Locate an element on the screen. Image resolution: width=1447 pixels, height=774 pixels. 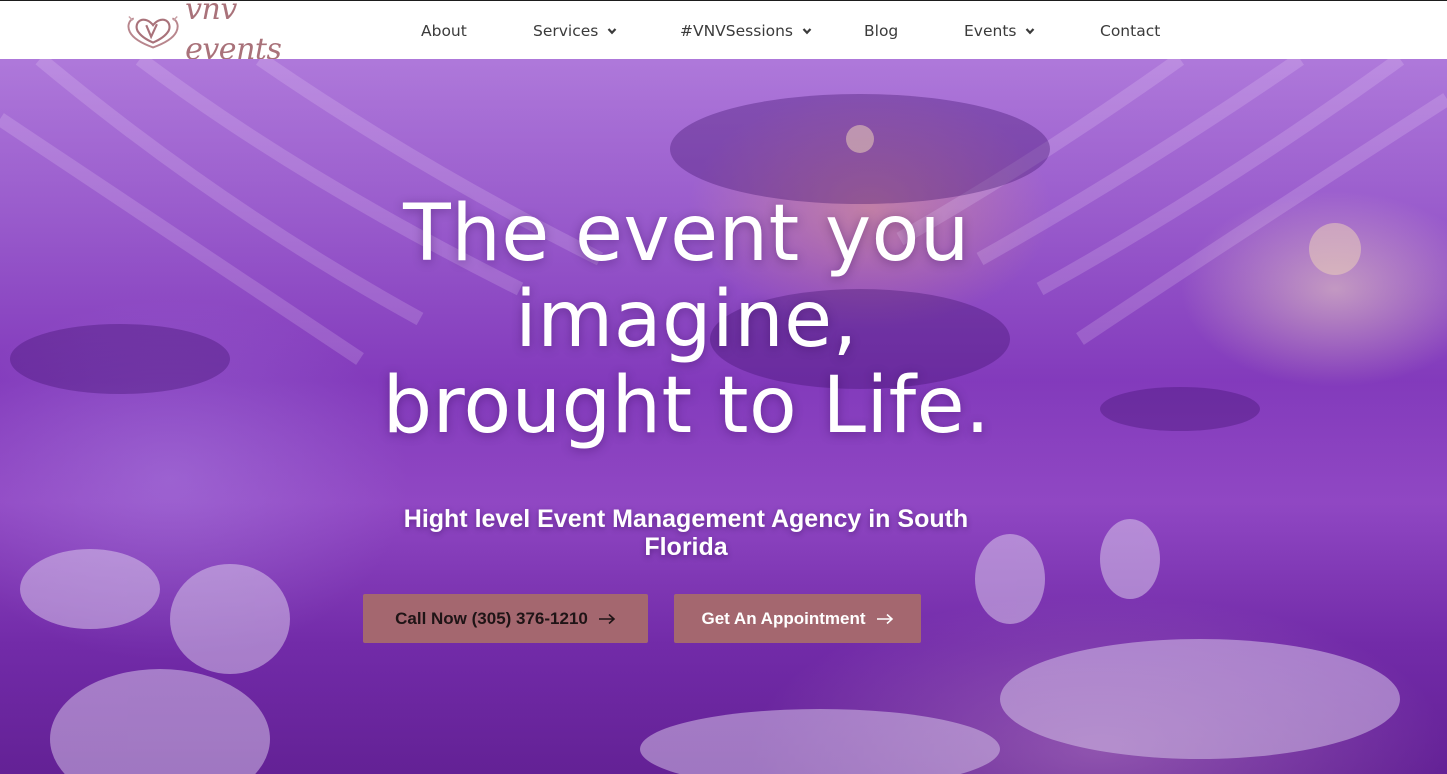
nav-item-blog: Blog is located at coordinates (881, 30).